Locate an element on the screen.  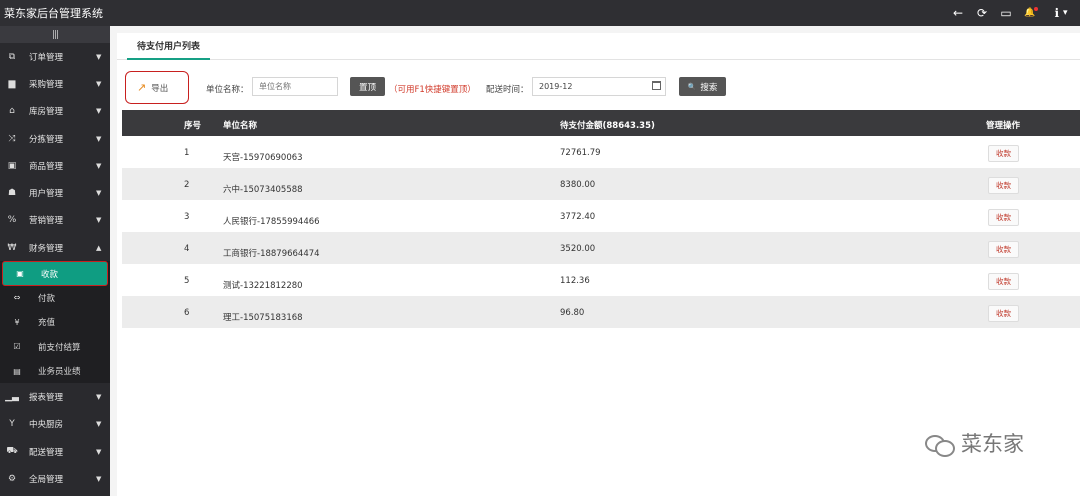
check-square-icon: ☑ is located at coordinates (17, 347).